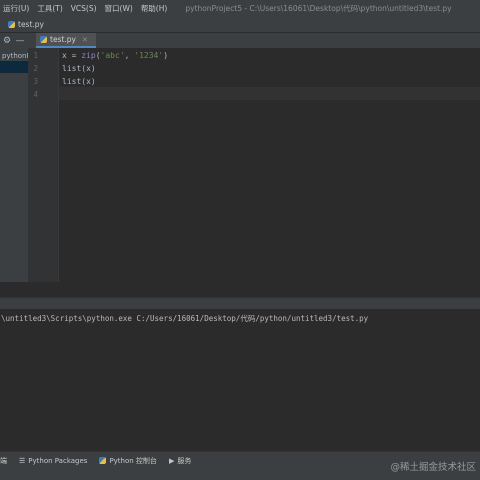 Image resolution: width=480 pixels, height=480 pixels. I want to click on terminal-label: 端, so click(3, 460).